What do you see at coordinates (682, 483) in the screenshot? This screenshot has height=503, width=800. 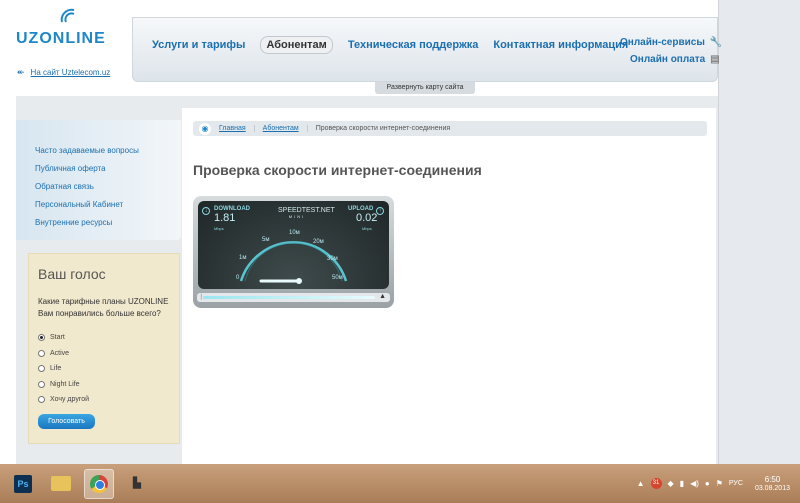 I see `network-icon: ▮` at bounding box center [682, 483].